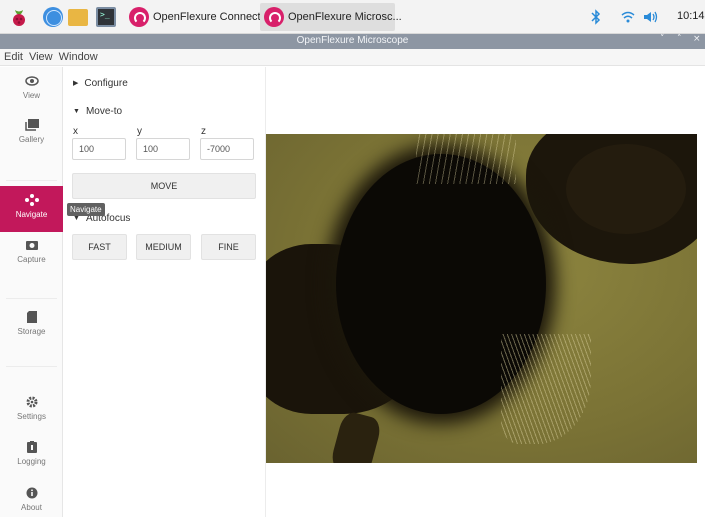  What do you see at coordinates (163, 149) in the screenshot?
I see `y-input: 100` at bounding box center [163, 149].